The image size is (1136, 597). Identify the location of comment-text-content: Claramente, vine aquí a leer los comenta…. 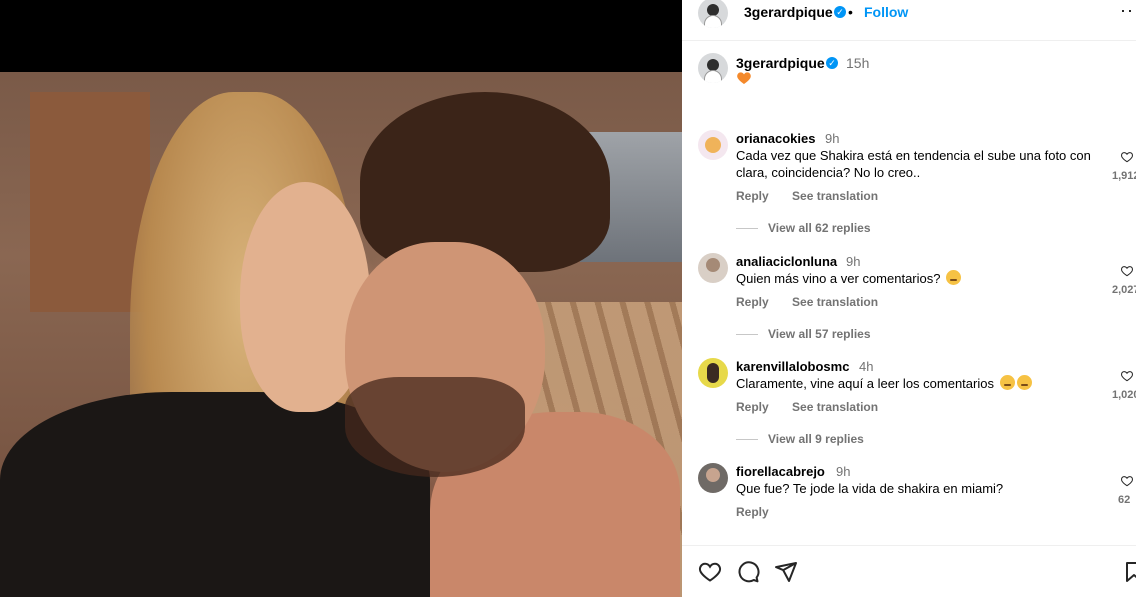
(865, 383).